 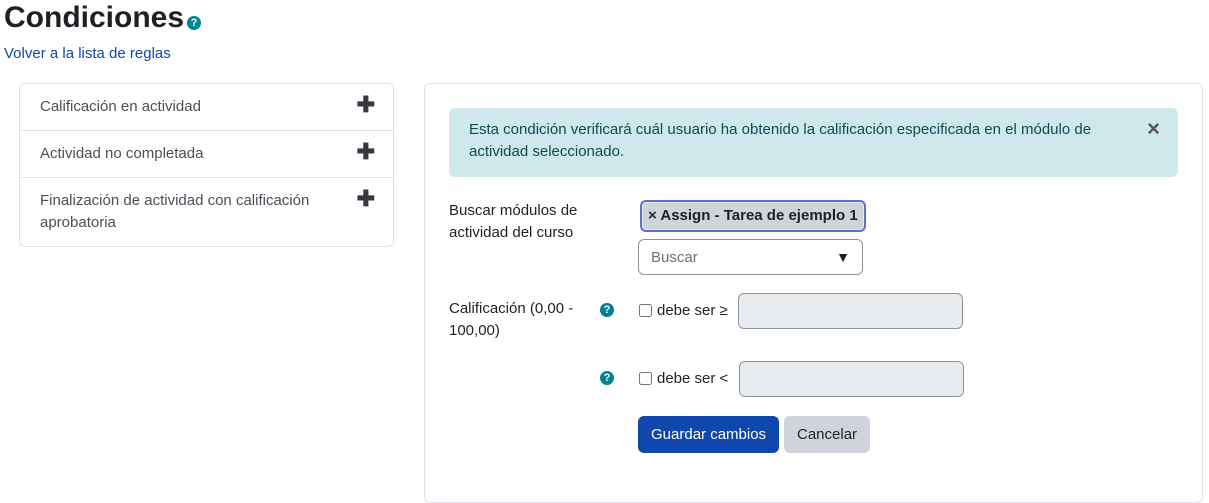 I want to click on min-grade-input, so click(x=850, y=311).